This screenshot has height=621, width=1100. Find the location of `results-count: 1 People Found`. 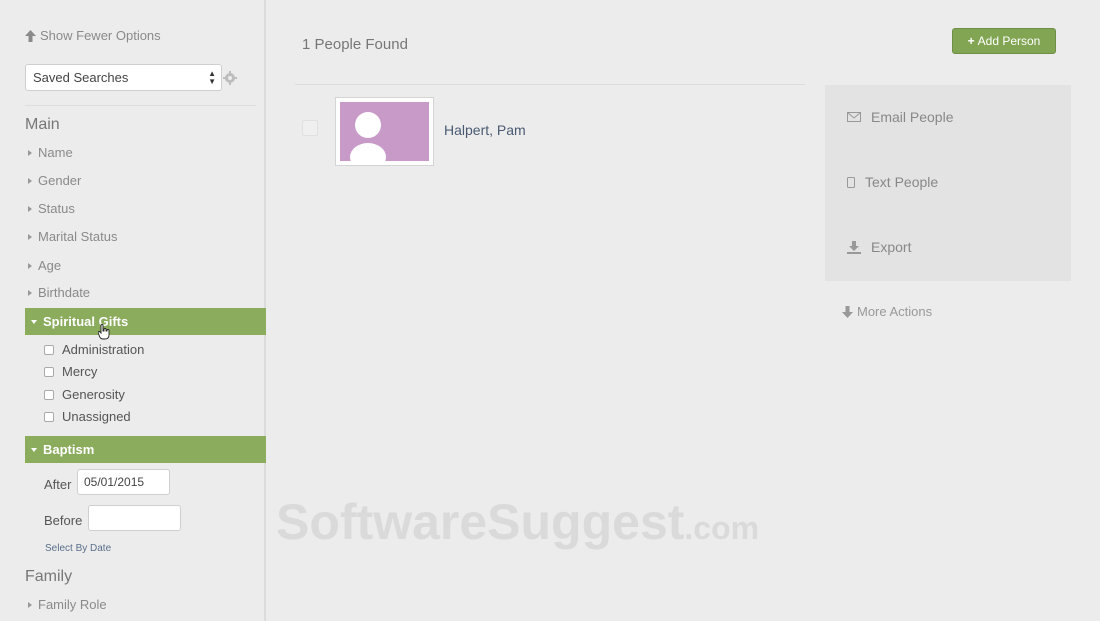

results-count: 1 People Found is located at coordinates (355, 44).